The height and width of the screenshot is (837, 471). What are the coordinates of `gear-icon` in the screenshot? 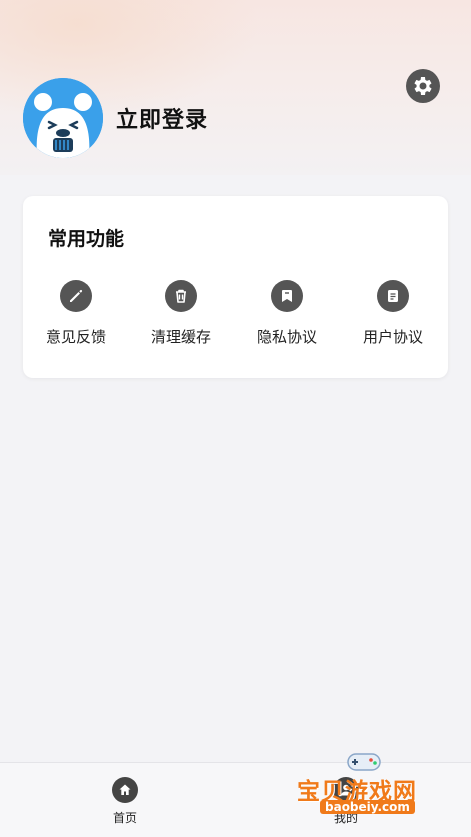 It's located at (423, 86).